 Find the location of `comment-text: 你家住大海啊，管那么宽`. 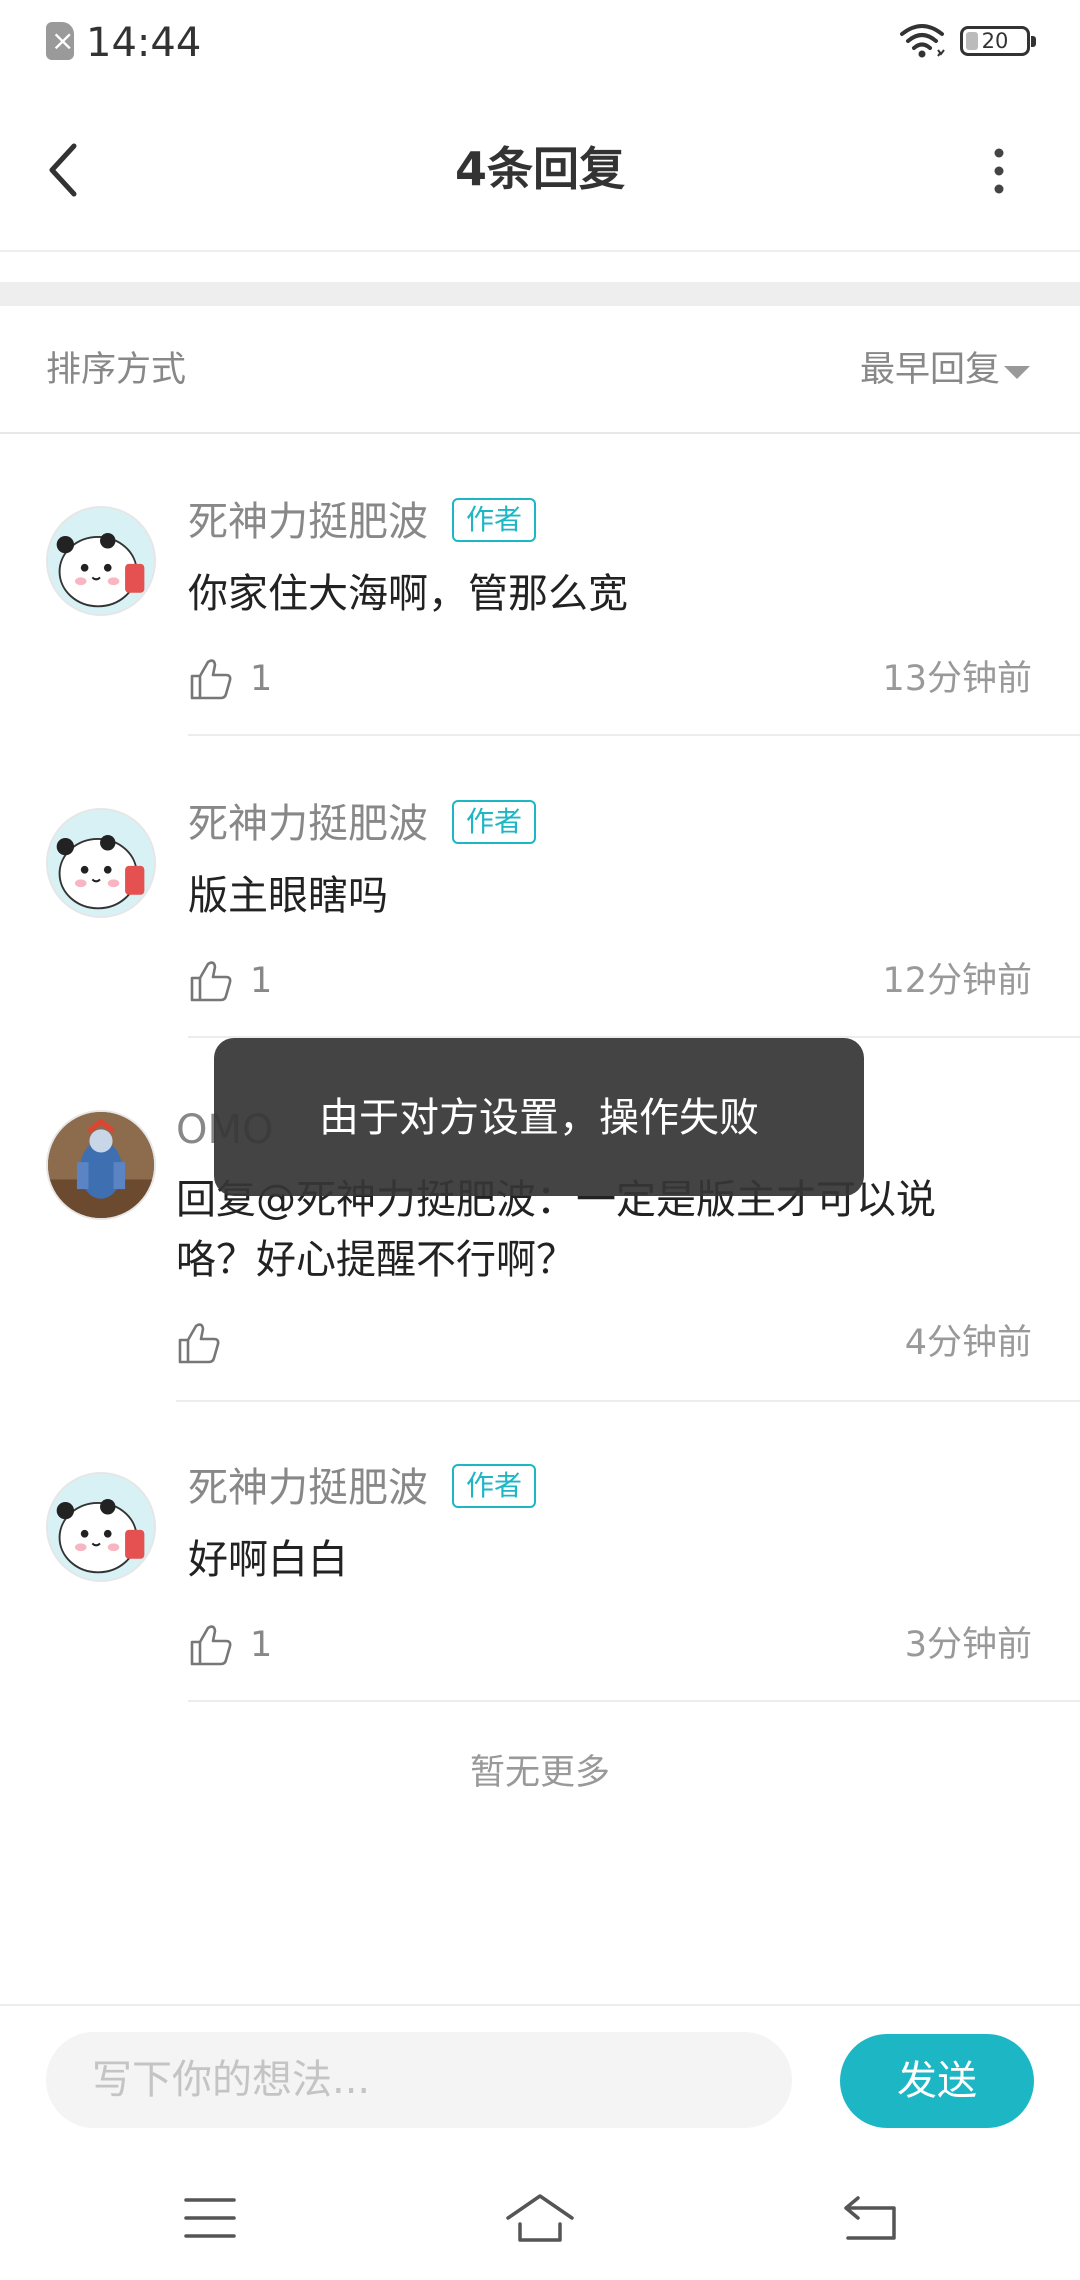

comment-text: 你家住大海啊，管那么宽 is located at coordinates (408, 594).